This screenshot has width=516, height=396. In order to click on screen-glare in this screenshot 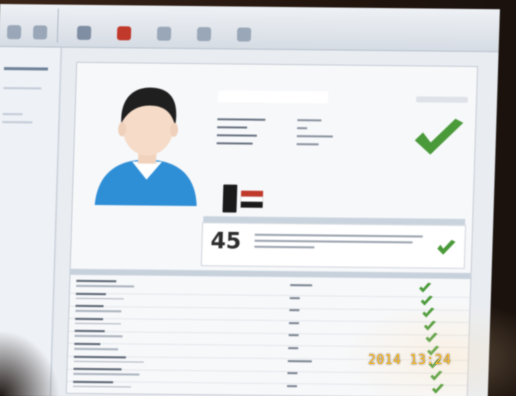, I will do `click(428, 348)`.